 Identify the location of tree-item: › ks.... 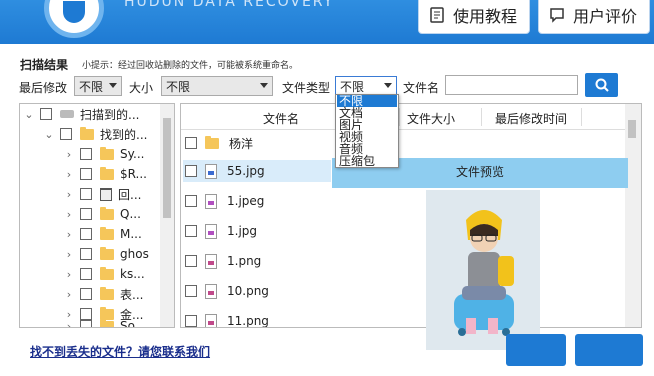
(104, 274).